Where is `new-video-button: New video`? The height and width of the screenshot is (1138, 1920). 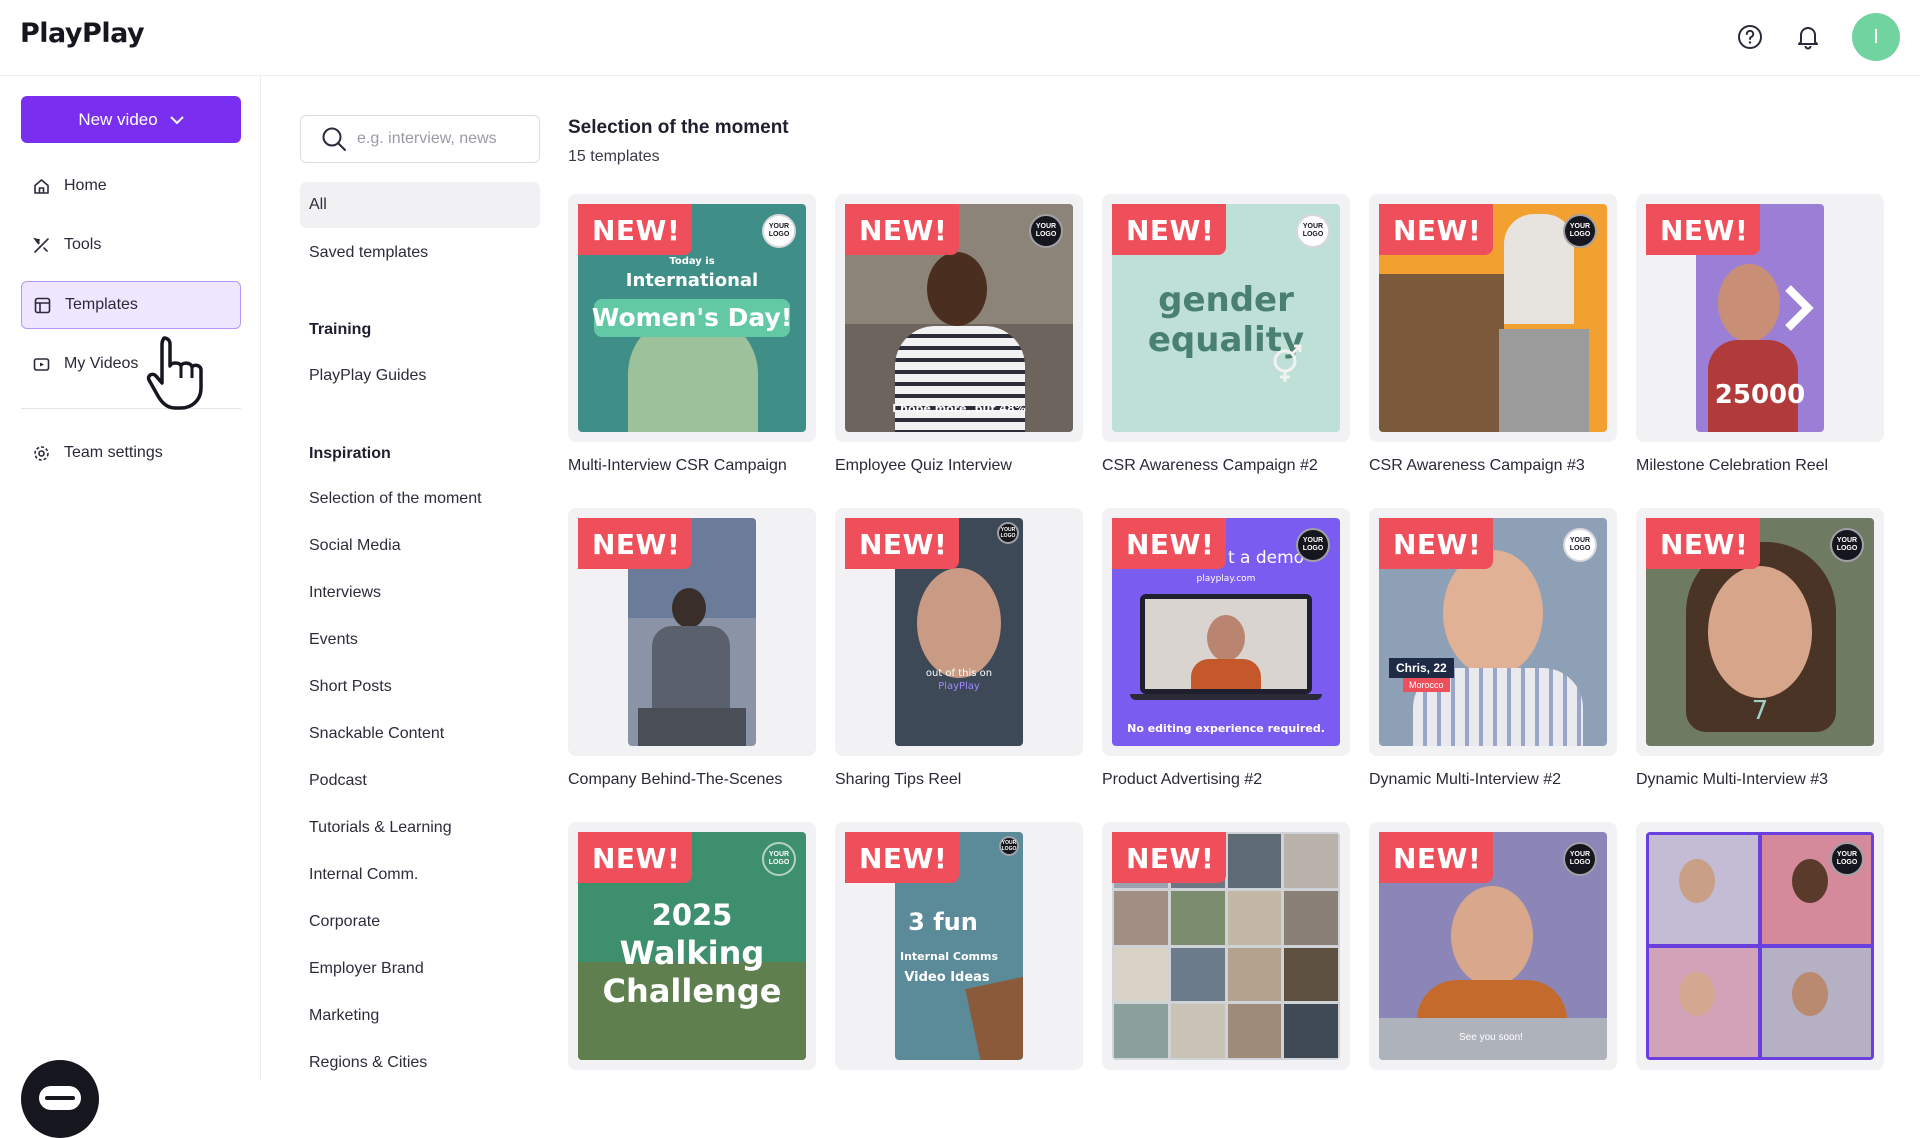 new-video-button: New video is located at coordinates (131, 119).